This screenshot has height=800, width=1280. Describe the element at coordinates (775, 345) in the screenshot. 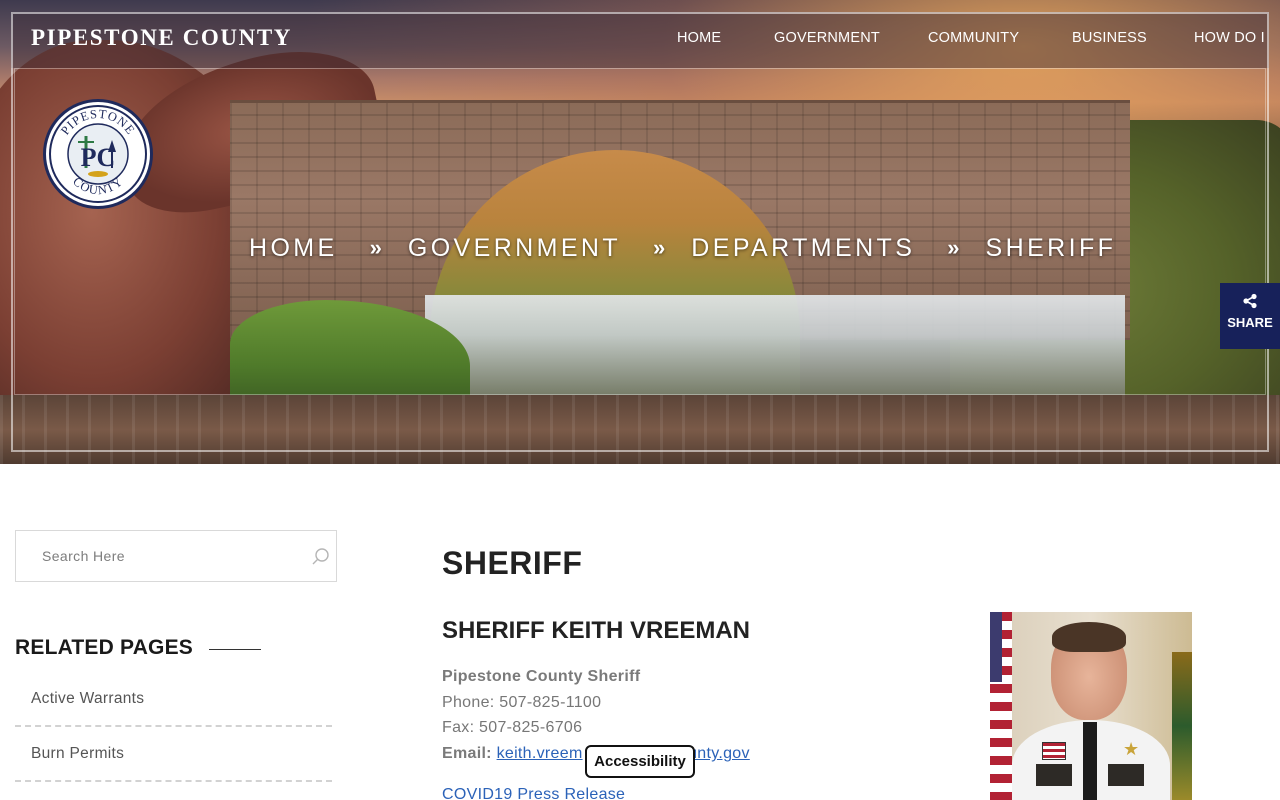

I see `hero-creek` at that location.